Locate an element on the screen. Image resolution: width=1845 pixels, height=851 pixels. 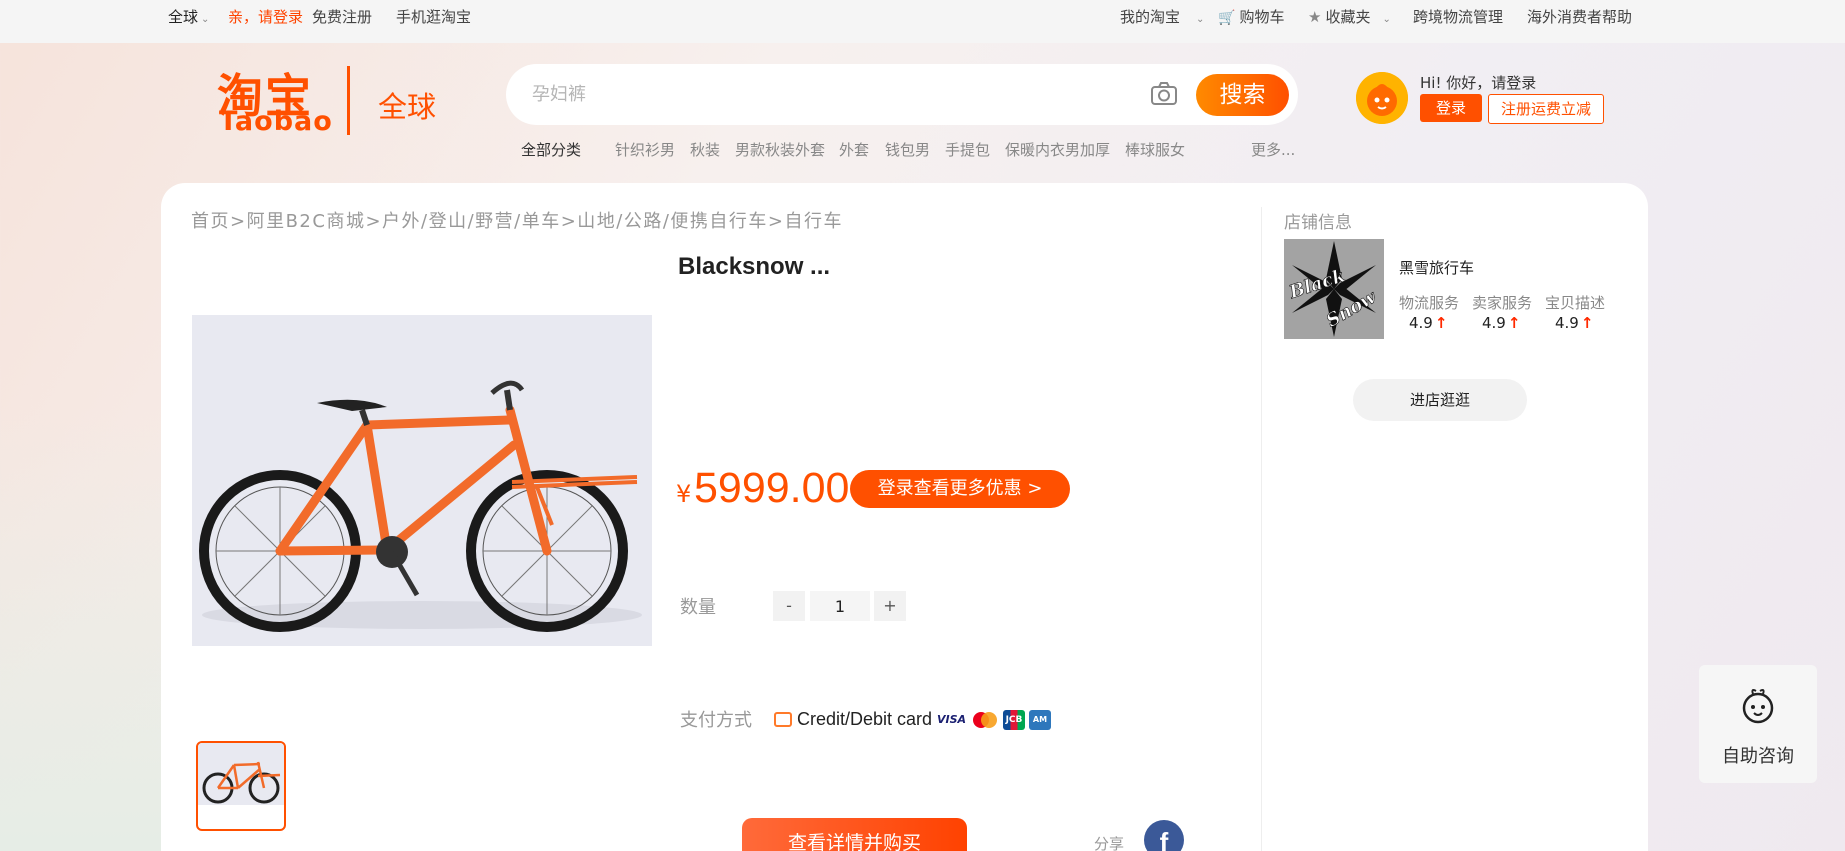
mascot-help-icon is located at coordinates (1758, 706).